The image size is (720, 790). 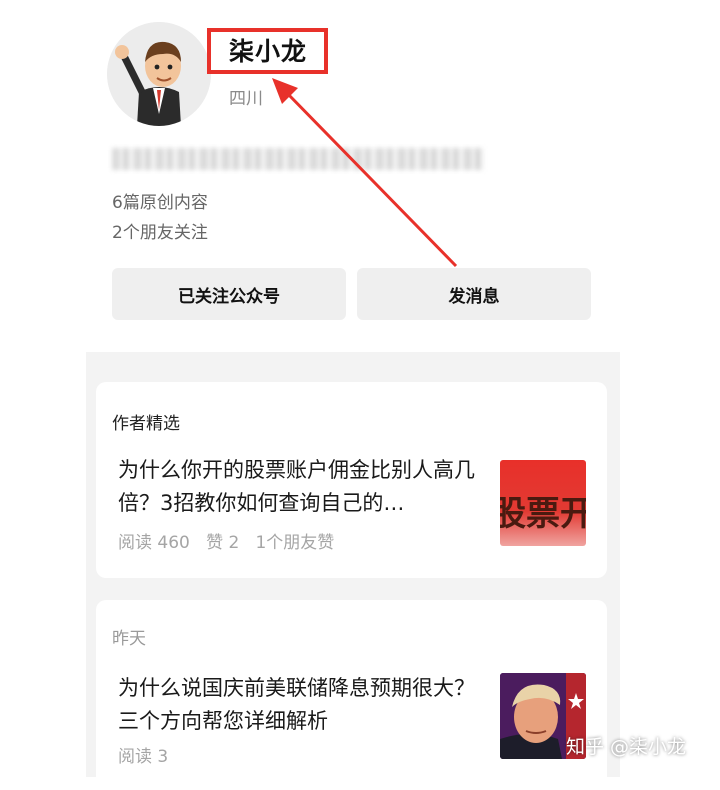 I want to click on cartoon-man-avatar-icon, so click(x=159, y=74).